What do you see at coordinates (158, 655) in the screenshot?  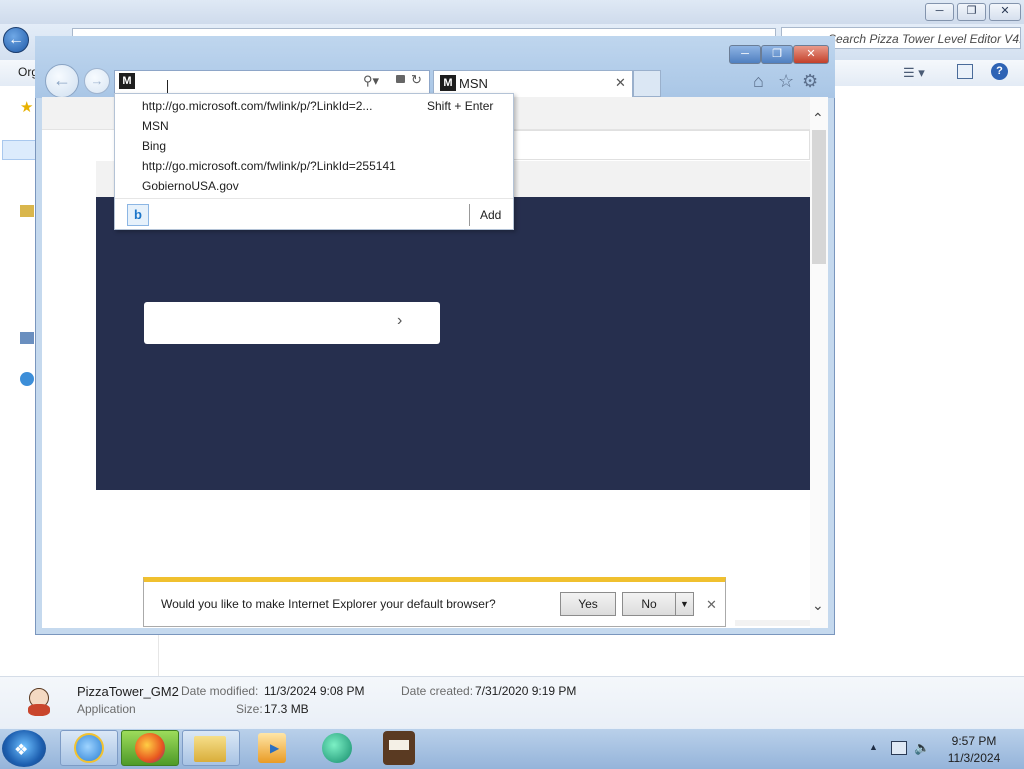 I see `column-divider` at bounding box center [158, 655].